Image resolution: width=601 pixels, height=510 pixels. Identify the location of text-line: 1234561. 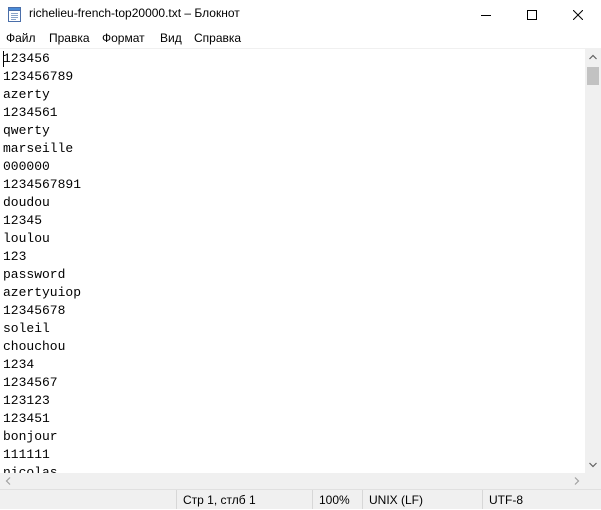
(30, 112).